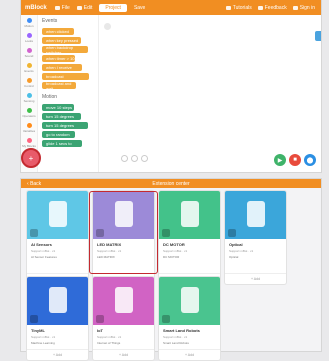 The height and width of the screenshot is (361, 329). Describe the element at coordinates (29, 115) in the screenshot. I see `category-label: Operators` at that location.